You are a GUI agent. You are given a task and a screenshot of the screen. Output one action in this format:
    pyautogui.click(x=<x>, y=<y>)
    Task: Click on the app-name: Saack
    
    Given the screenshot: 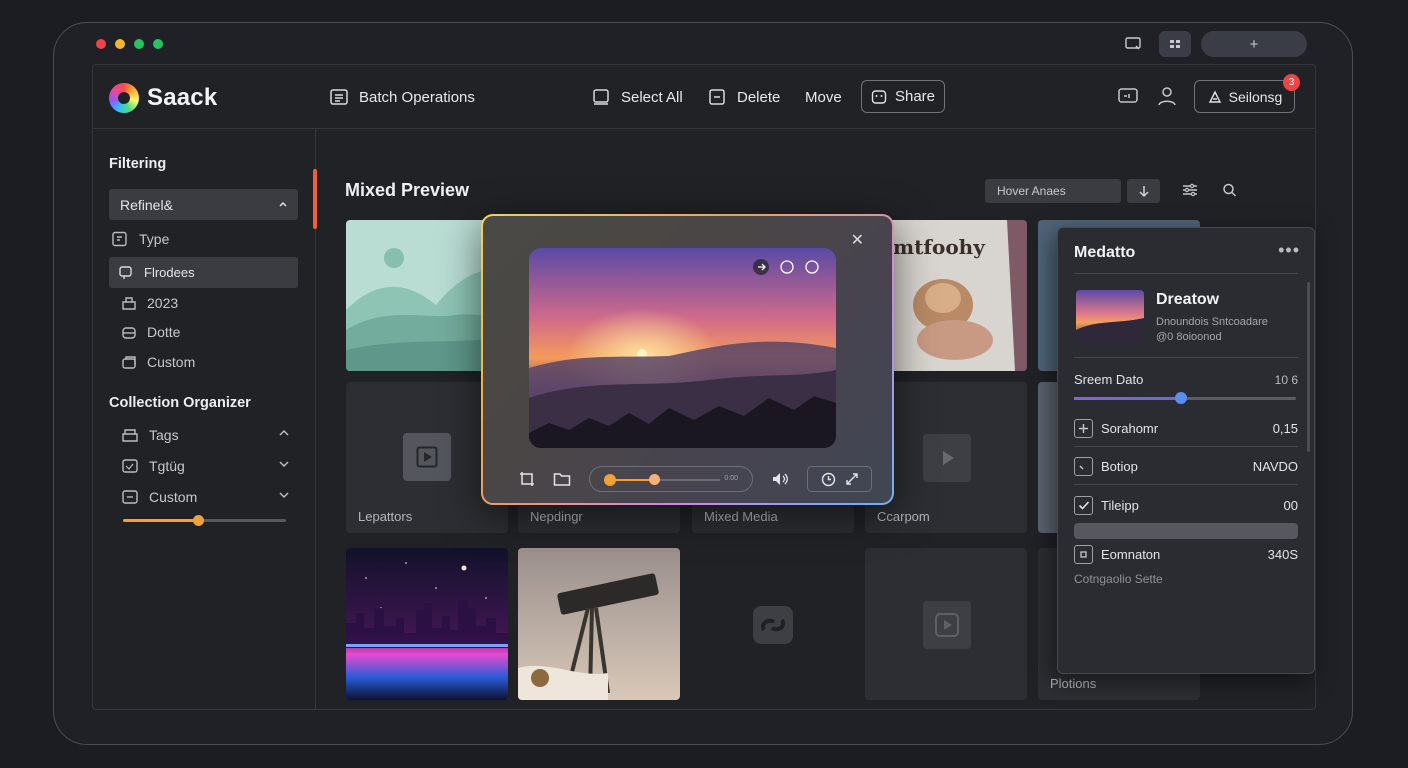 What is the action you would take?
    pyautogui.click(x=182, y=97)
    